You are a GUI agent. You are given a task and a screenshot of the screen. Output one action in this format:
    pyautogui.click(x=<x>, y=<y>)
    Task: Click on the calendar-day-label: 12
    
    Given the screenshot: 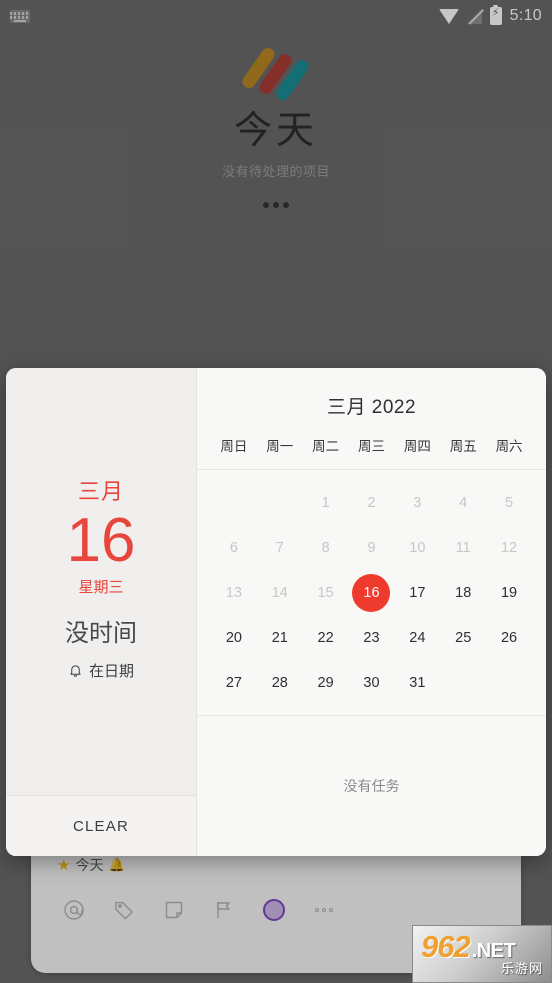 What is the action you would take?
    pyautogui.click(x=509, y=547)
    